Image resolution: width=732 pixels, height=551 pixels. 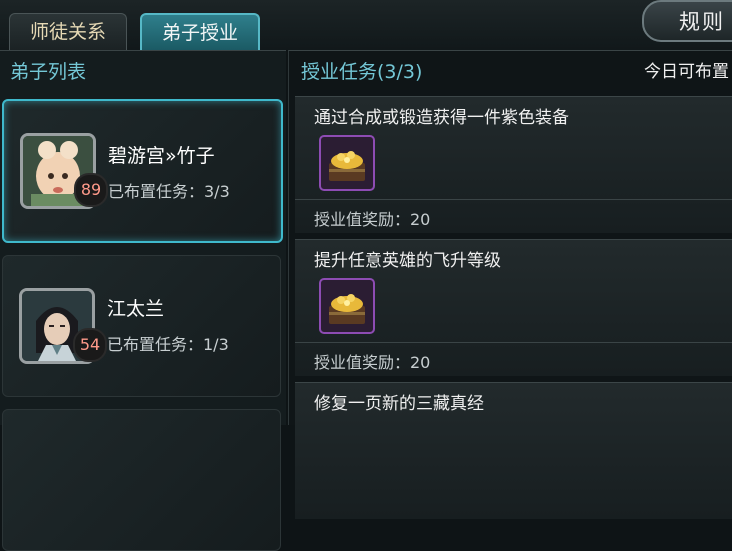 I want to click on task-card: 修复一页新的三藏真经, so click(x=513, y=450).